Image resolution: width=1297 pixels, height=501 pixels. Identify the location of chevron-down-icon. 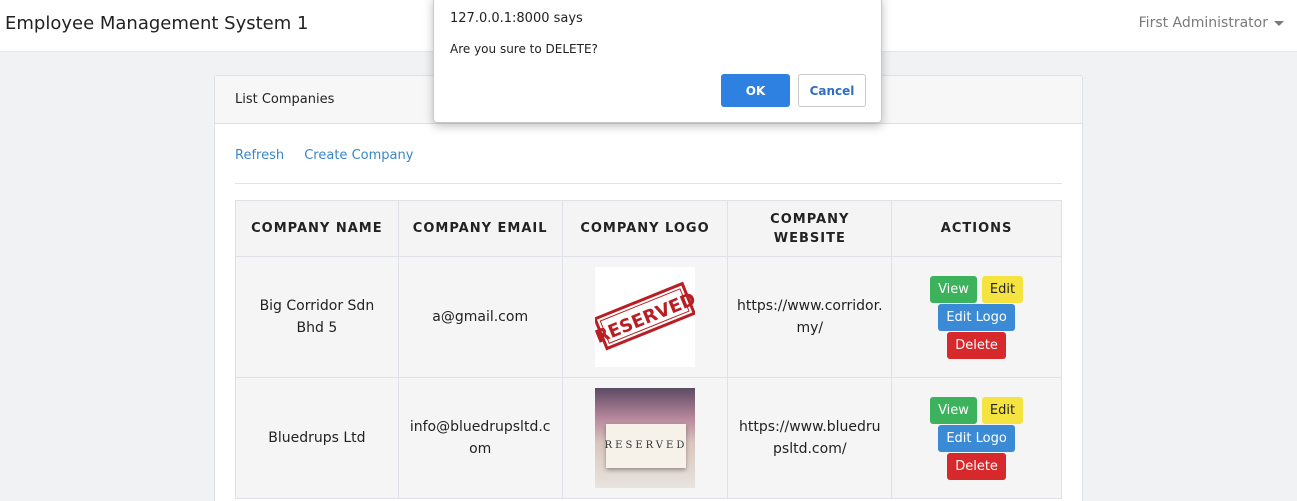
(1279, 23).